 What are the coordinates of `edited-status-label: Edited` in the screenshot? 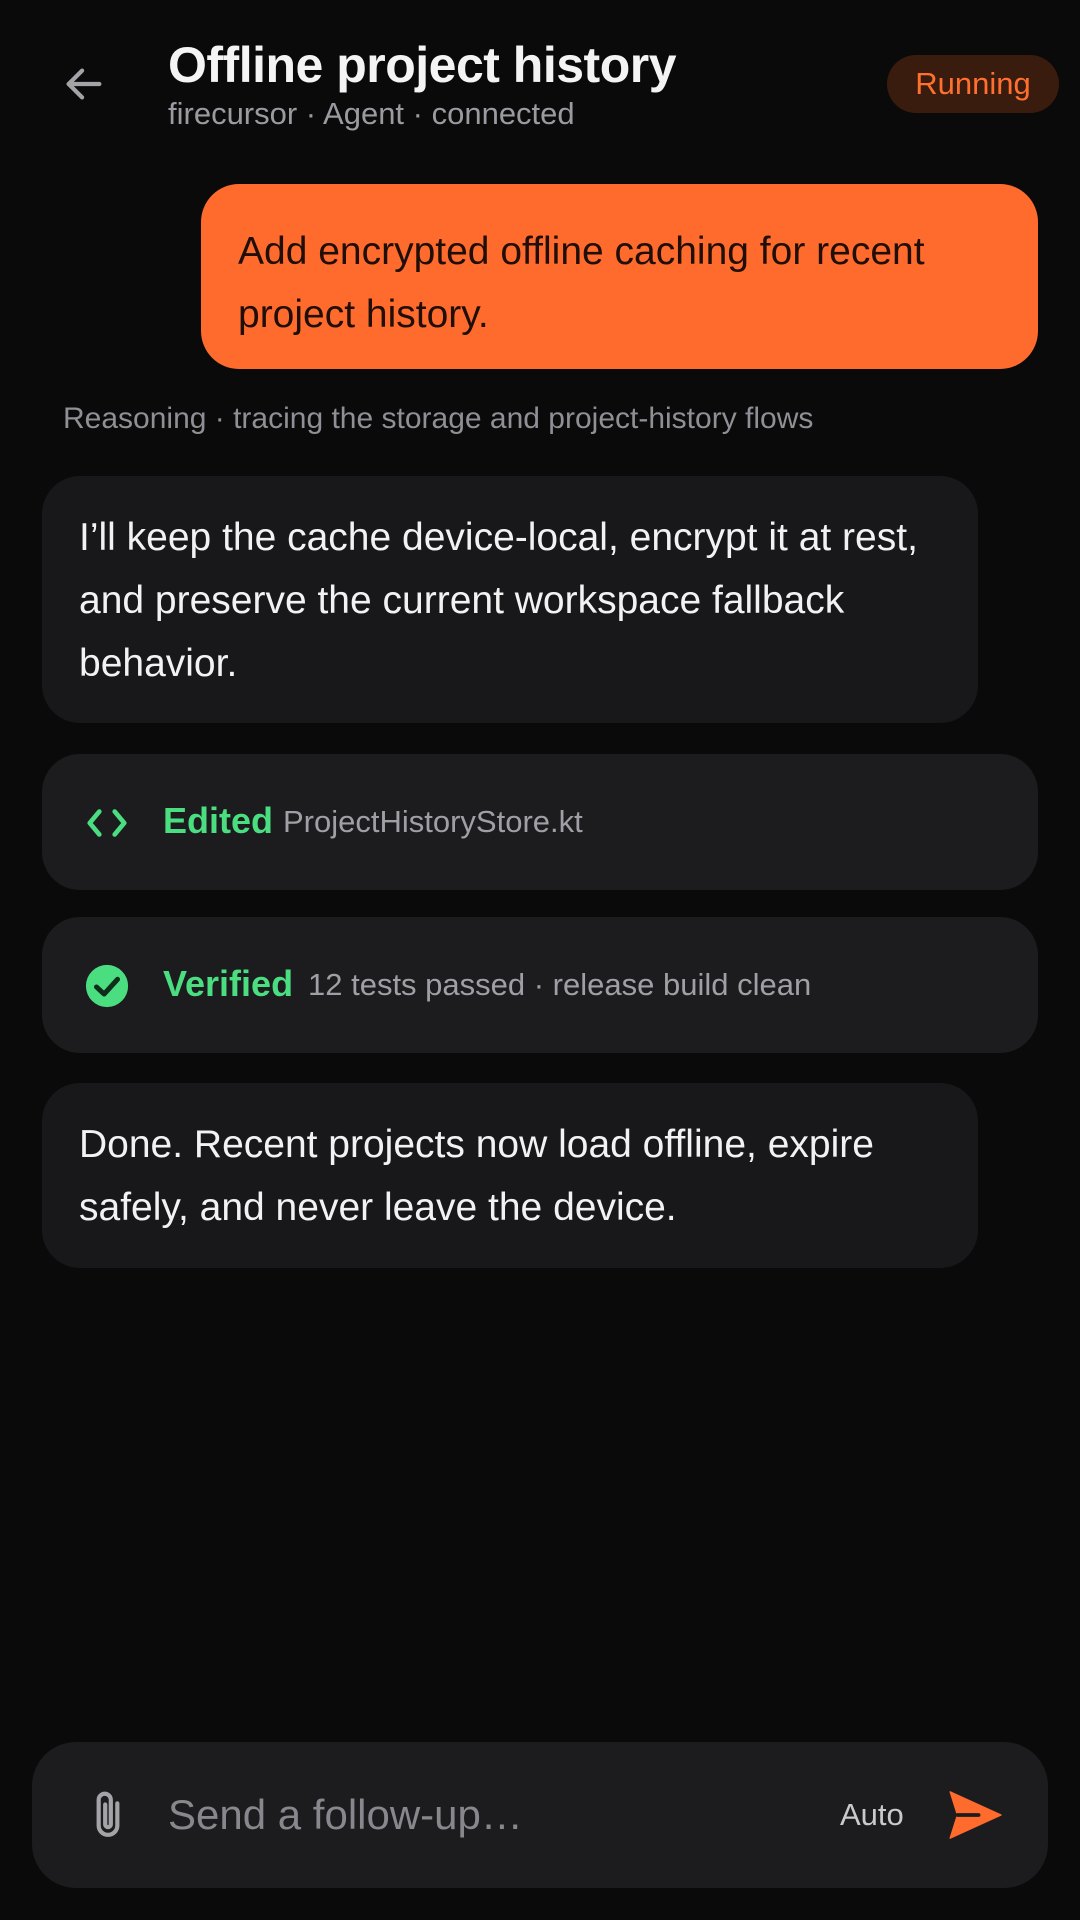 It's located at (218, 820).